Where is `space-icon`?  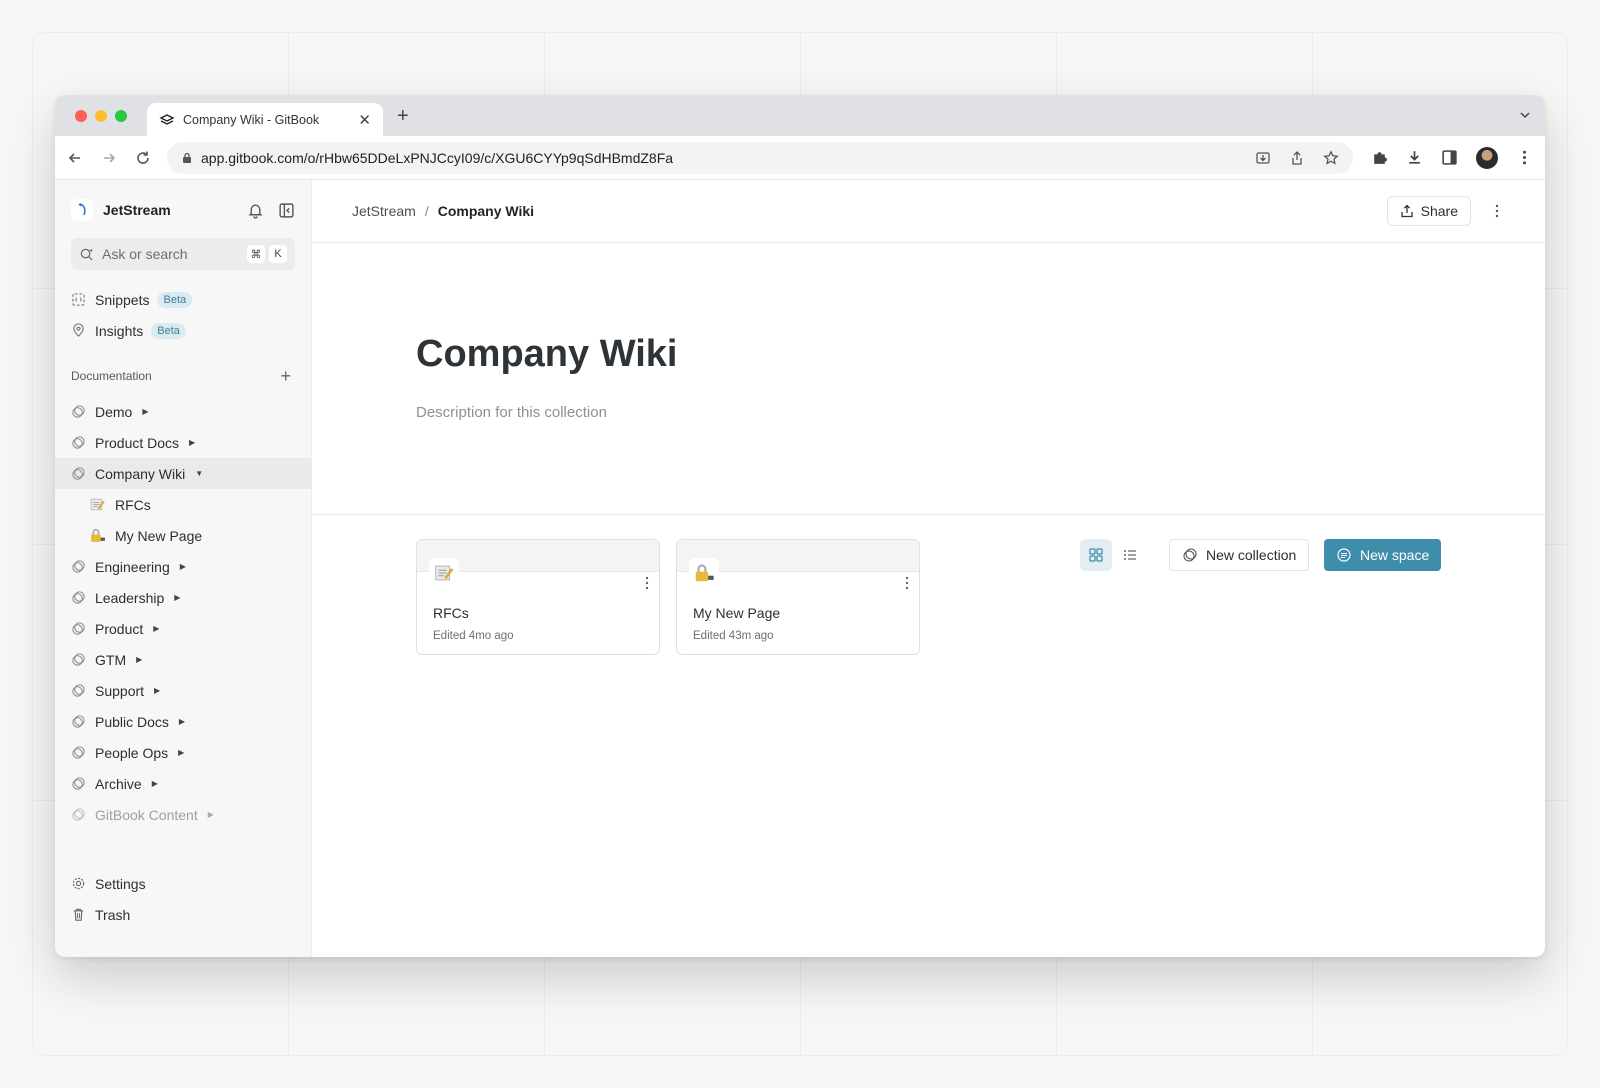 space-icon is located at coordinates (1344, 555).